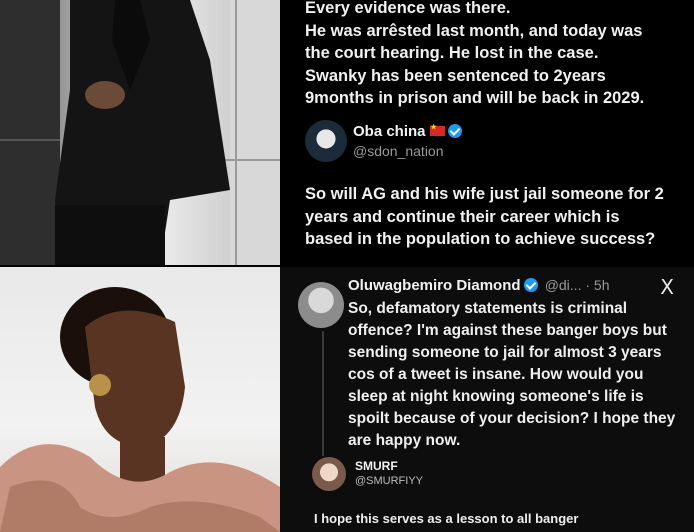  I want to click on smurf-name: SMURF, so click(376, 466).